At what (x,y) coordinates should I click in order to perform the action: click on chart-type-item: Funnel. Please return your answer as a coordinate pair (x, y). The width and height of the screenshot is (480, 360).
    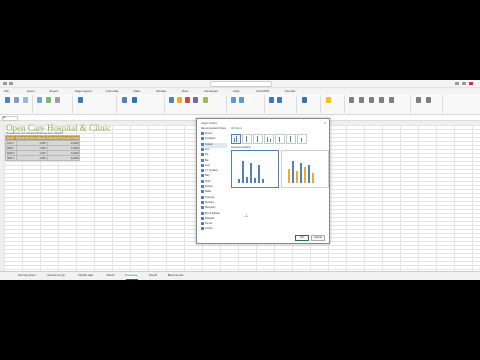
    Looking at the image, I should click on (214, 224).